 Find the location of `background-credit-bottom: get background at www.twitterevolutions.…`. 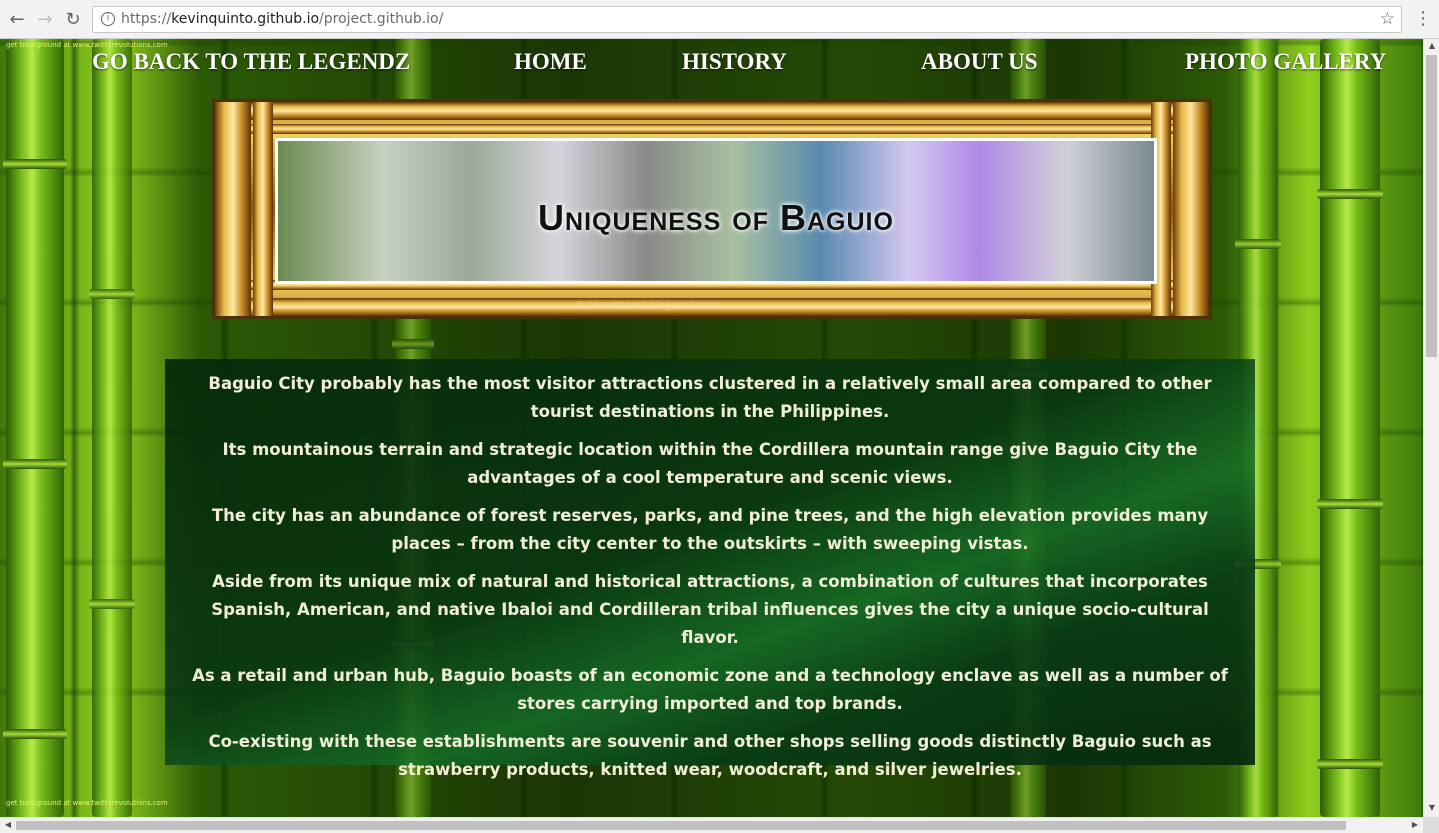

background-credit-bottom: get background at www.twitterevolutions.… is located at coordinates (87, 803).